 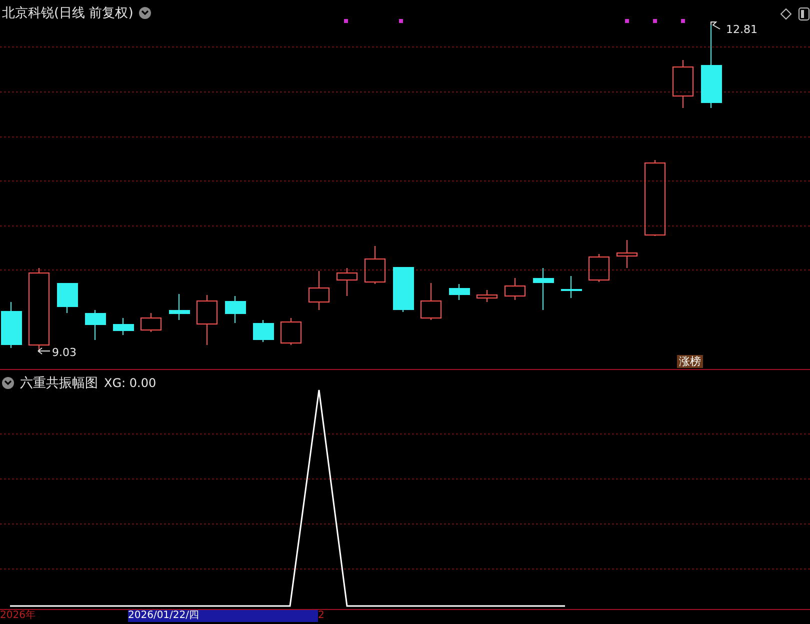 I want to click on indicator-reading: XG: 0.00, so click(x=130, y=383).